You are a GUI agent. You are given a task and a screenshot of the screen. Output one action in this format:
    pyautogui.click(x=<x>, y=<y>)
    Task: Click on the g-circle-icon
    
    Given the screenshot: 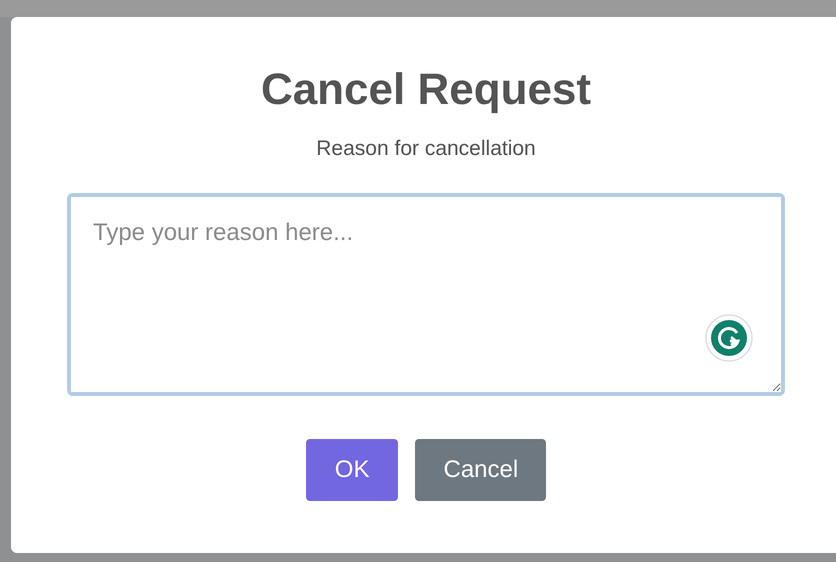 What is the action you would take?
    pyautogui.click(x=729, y=338)
    